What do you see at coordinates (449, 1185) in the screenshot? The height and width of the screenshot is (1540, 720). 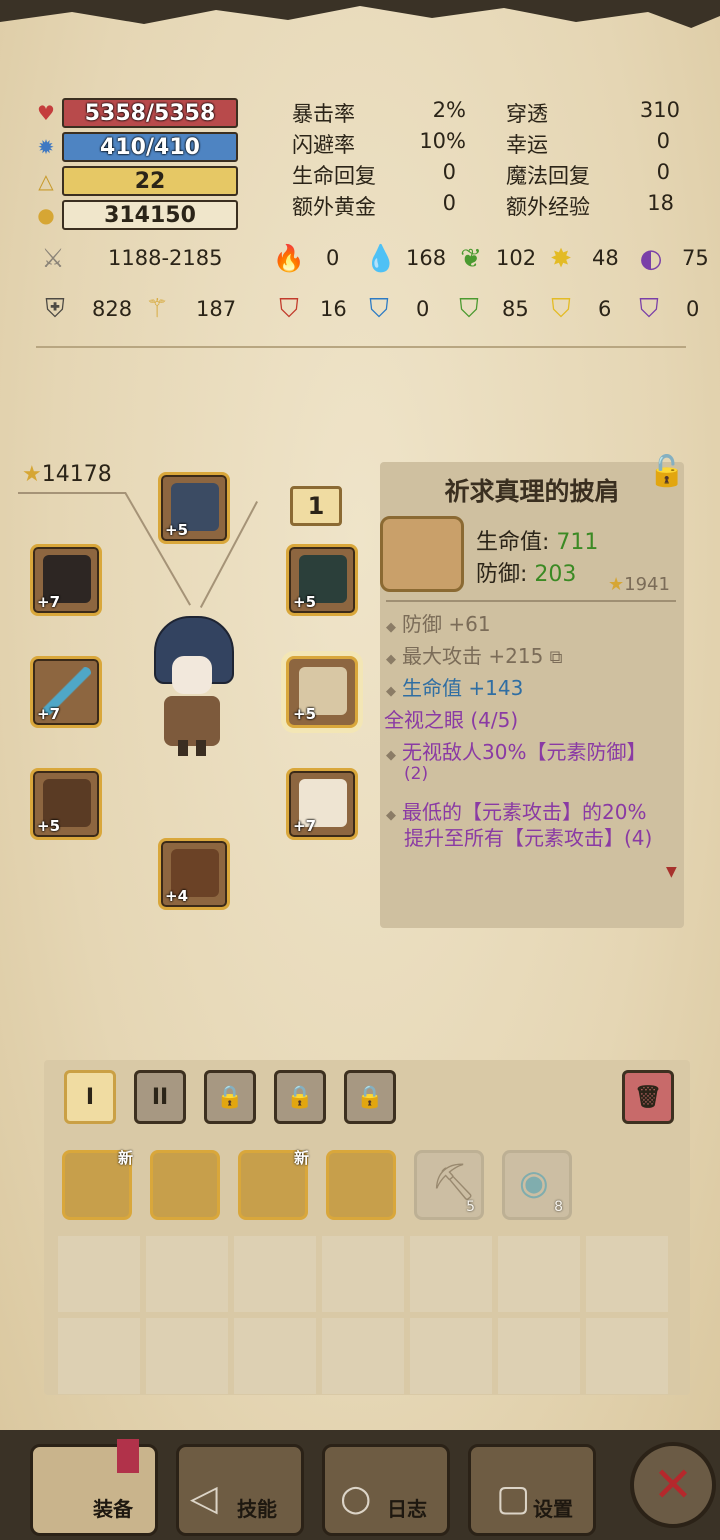 I see `inventory-item-pickaxe: ⛏ 5` at bounding box center [449, 1185].